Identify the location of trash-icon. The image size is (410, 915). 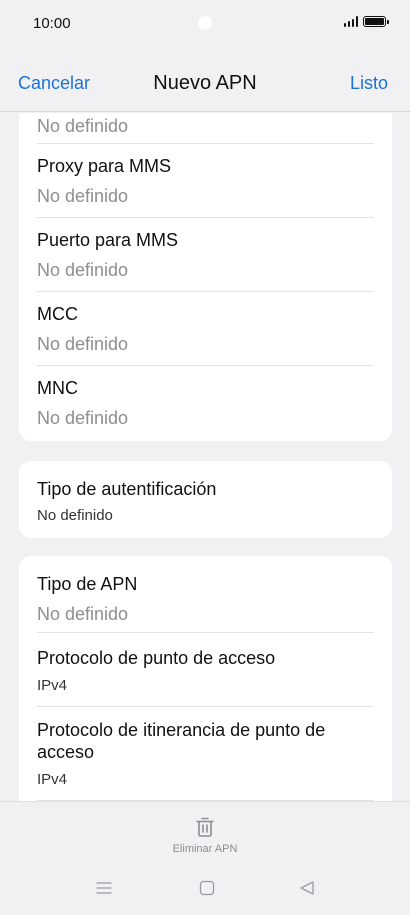
(205, 827).